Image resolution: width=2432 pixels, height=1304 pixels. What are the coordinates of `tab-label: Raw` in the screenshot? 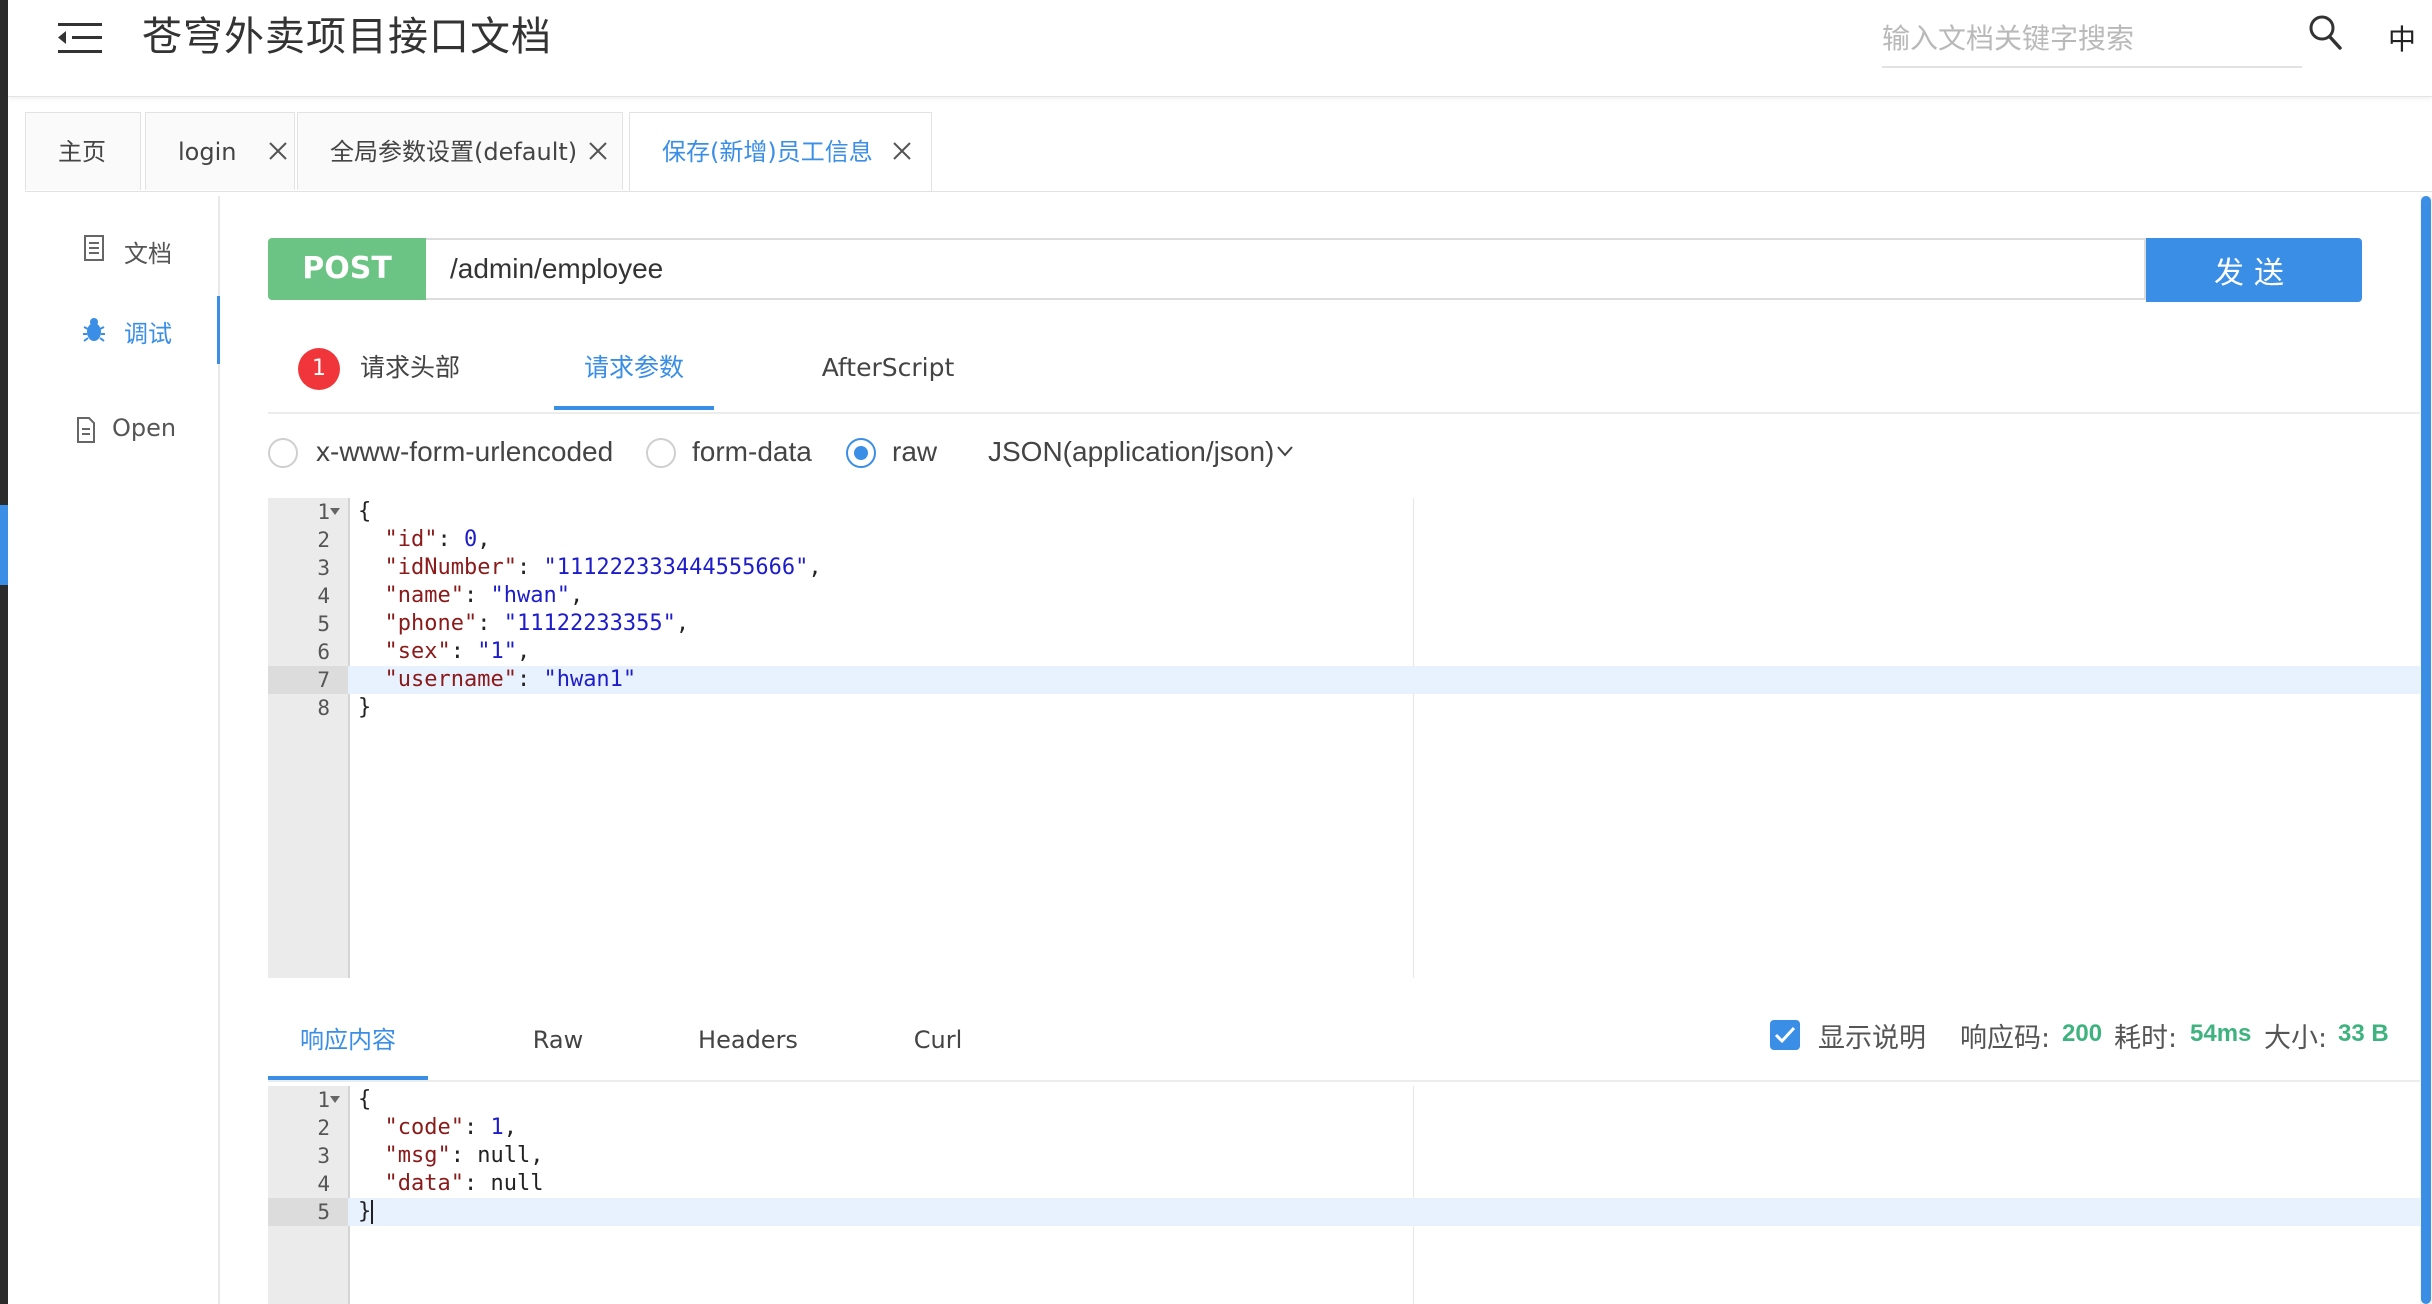 It's located at (558, 1040).